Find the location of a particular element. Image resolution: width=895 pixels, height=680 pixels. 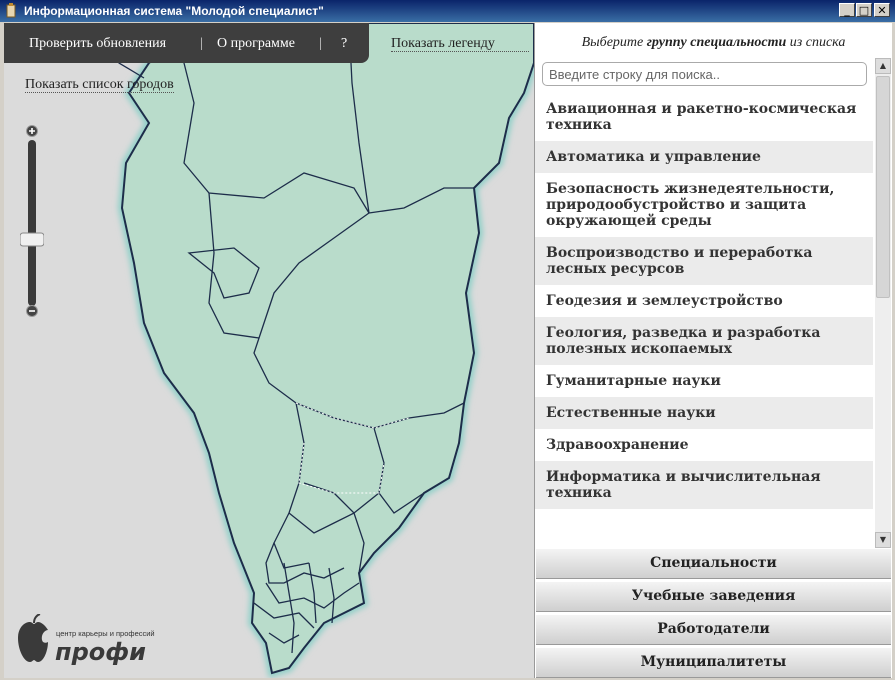

zoom-track is located at coordinates (32, 223).